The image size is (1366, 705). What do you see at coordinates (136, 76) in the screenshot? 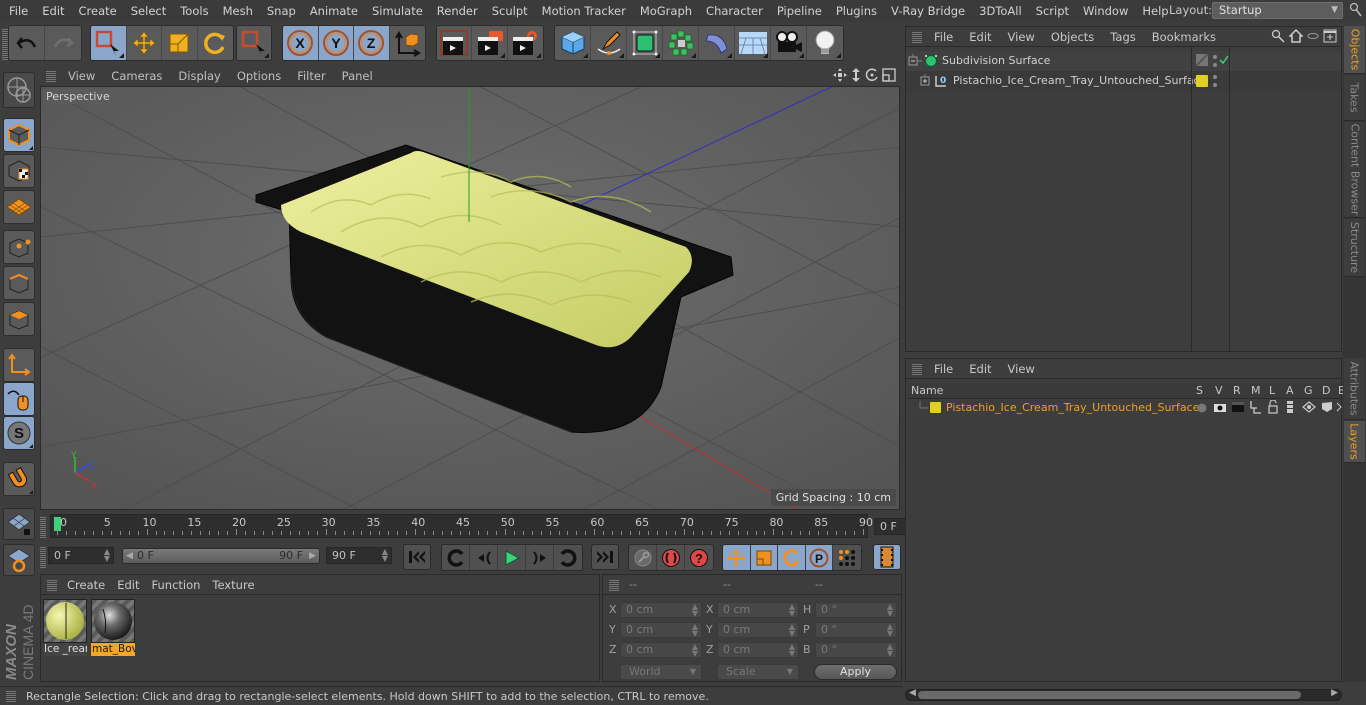
I see `viewport-menu-cameras: Cameras` at bounding box center [136, 76].